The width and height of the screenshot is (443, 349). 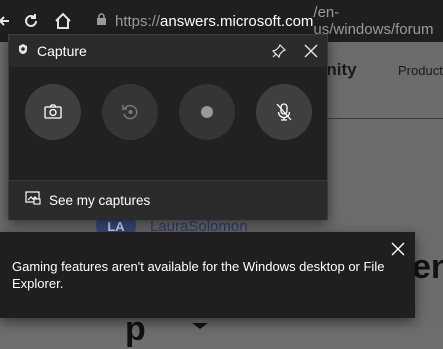 What do you see at coordinates (62, 51) in the screenshot?
I see `capture-title: Capture` at bounding box center [62, 51].